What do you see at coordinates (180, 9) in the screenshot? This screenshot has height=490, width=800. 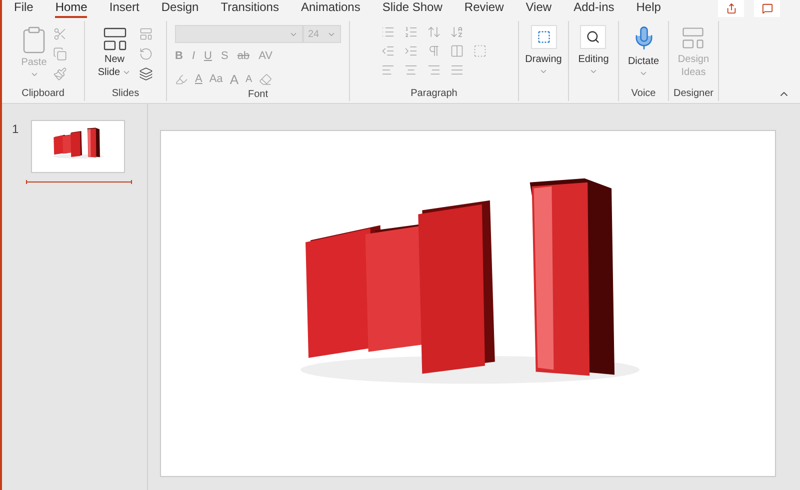 I see `ribbon-tab: Design` at bounding box center [180, 9].